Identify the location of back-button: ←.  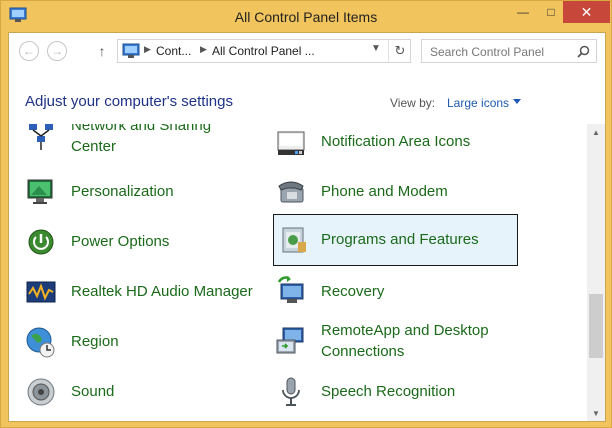
(29, 51).